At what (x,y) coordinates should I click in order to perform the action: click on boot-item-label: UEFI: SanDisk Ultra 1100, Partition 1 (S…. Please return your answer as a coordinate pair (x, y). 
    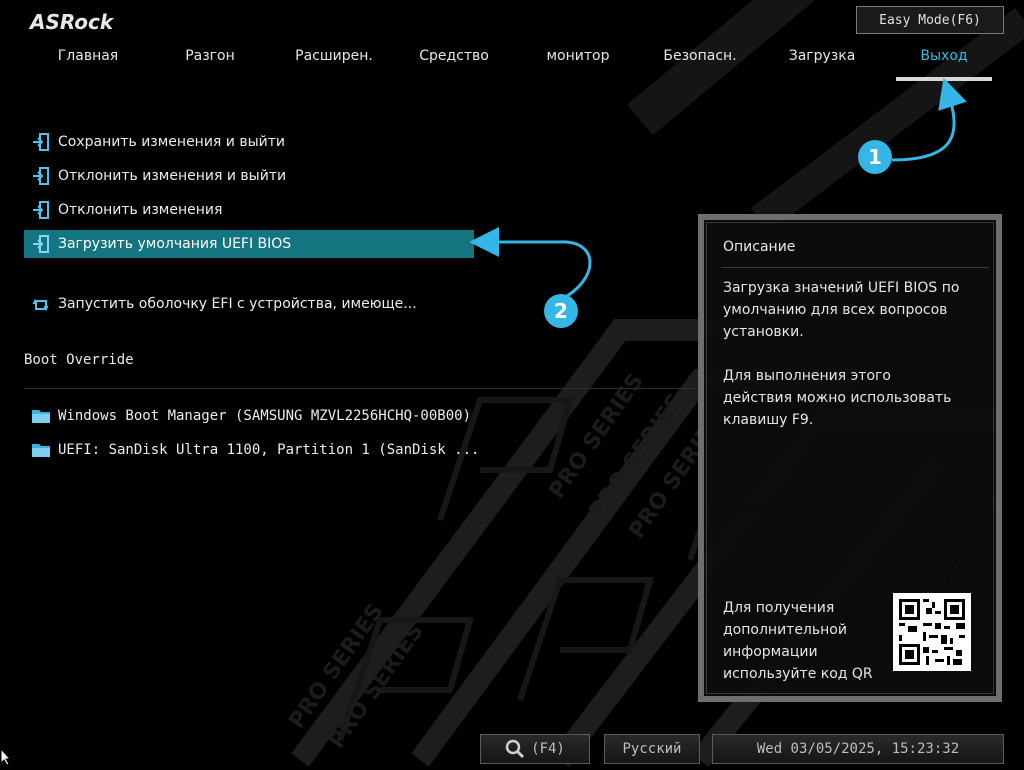
    Looking at the image, I should click on (269, 450).